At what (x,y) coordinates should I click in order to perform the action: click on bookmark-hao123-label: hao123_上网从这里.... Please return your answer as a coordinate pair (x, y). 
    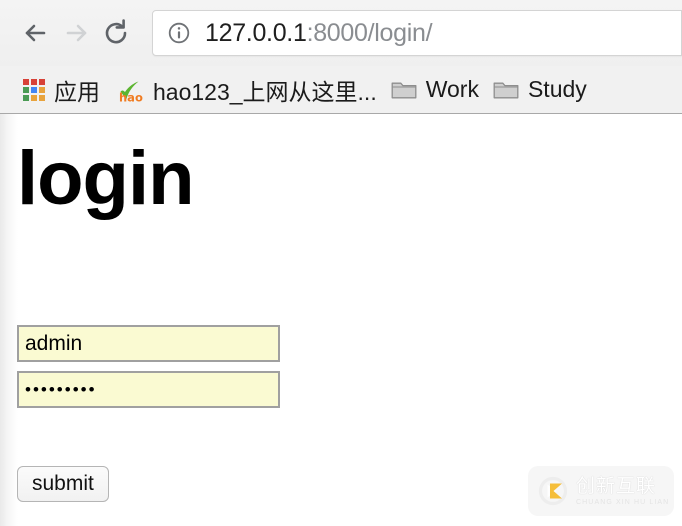
    Looking at the image, I should click on (265, 91).